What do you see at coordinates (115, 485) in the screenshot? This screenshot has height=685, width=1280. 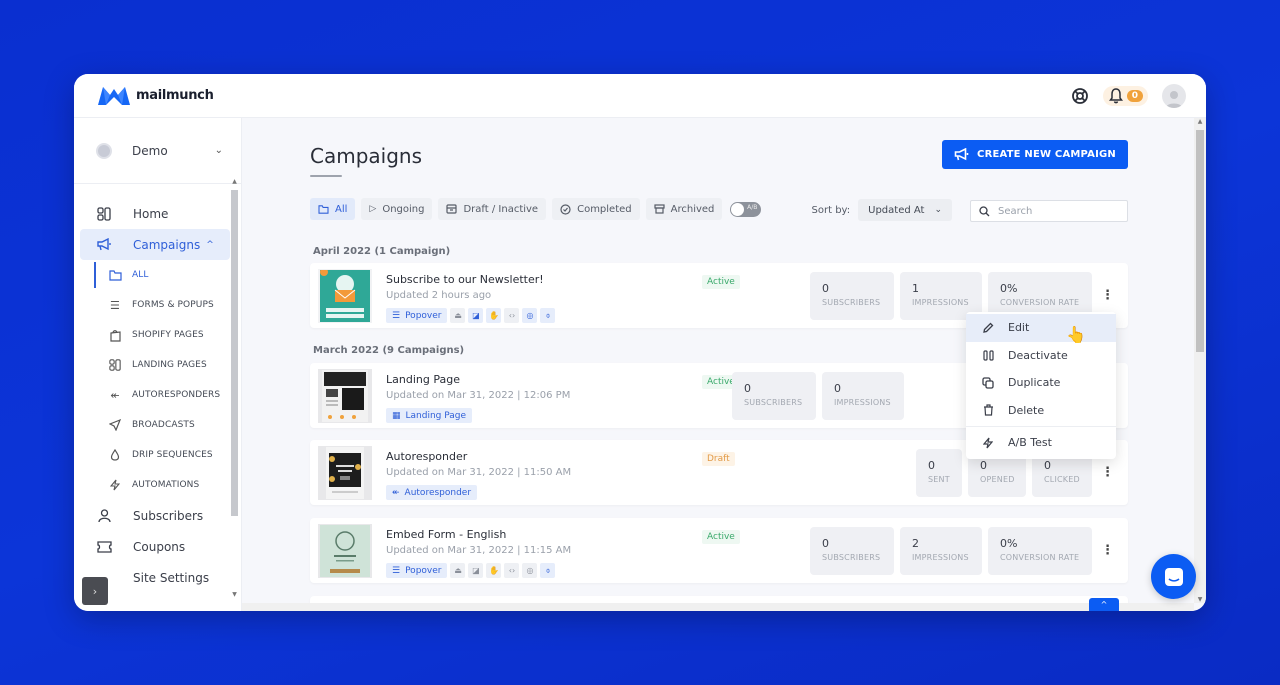 I see `bolt-icon` at bounding box center [115, 485].